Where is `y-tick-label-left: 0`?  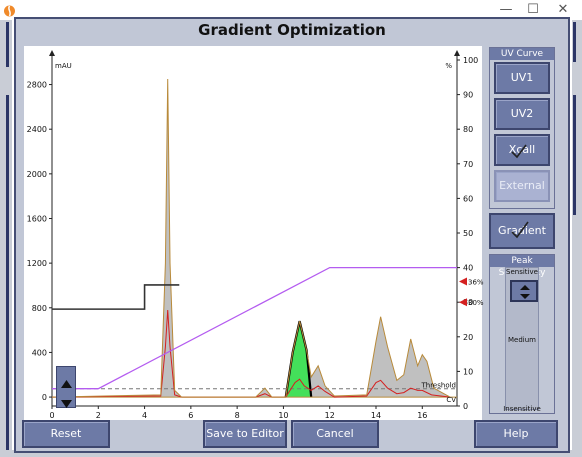
y-tick-label-left: 0 is located at coordinates (44, 397).